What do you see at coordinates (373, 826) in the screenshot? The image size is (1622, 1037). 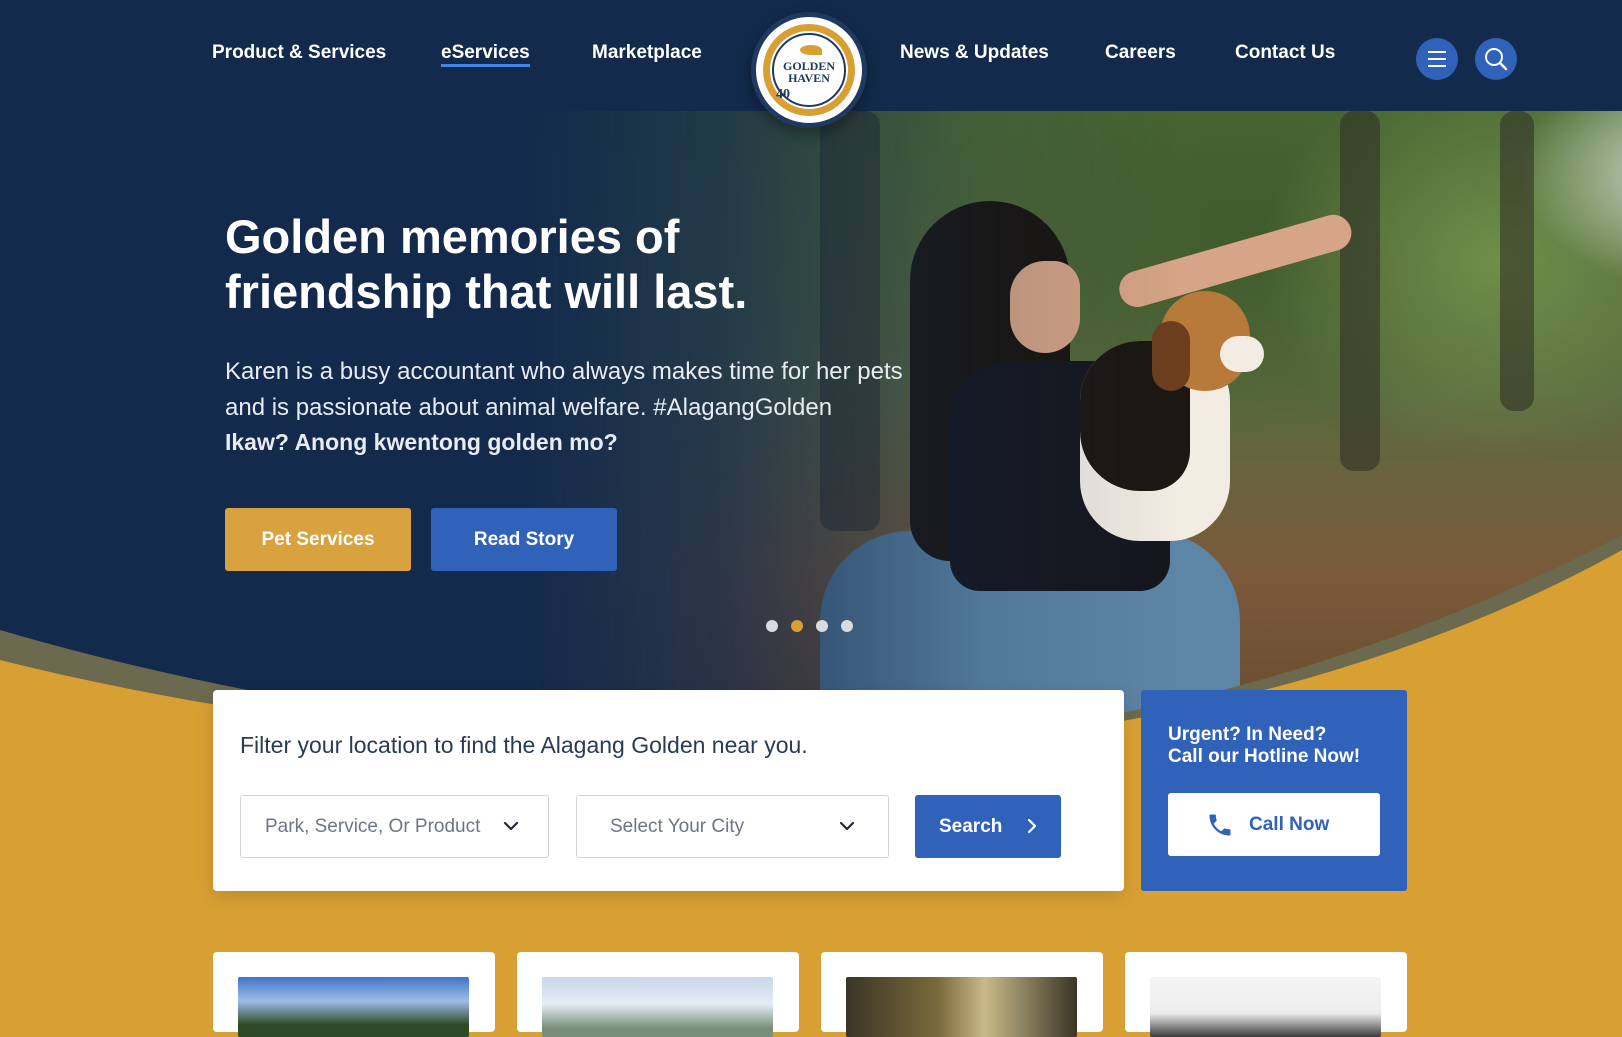 I see `select-placeholder-park-service-product: Park, Service, Or Product` at bounding box center [373, 826].